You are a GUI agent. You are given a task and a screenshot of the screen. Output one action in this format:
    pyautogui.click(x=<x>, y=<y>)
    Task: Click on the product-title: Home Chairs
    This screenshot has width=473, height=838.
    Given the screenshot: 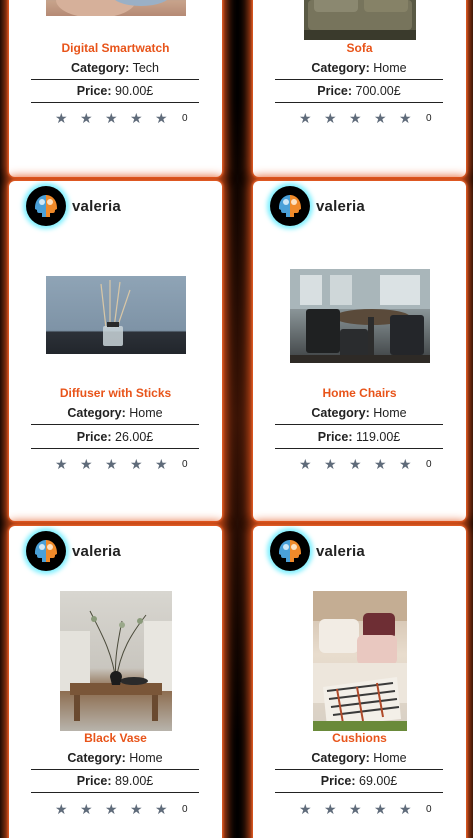 What is the action you would take?
    pyautogui.click(x=359, y=393)
    